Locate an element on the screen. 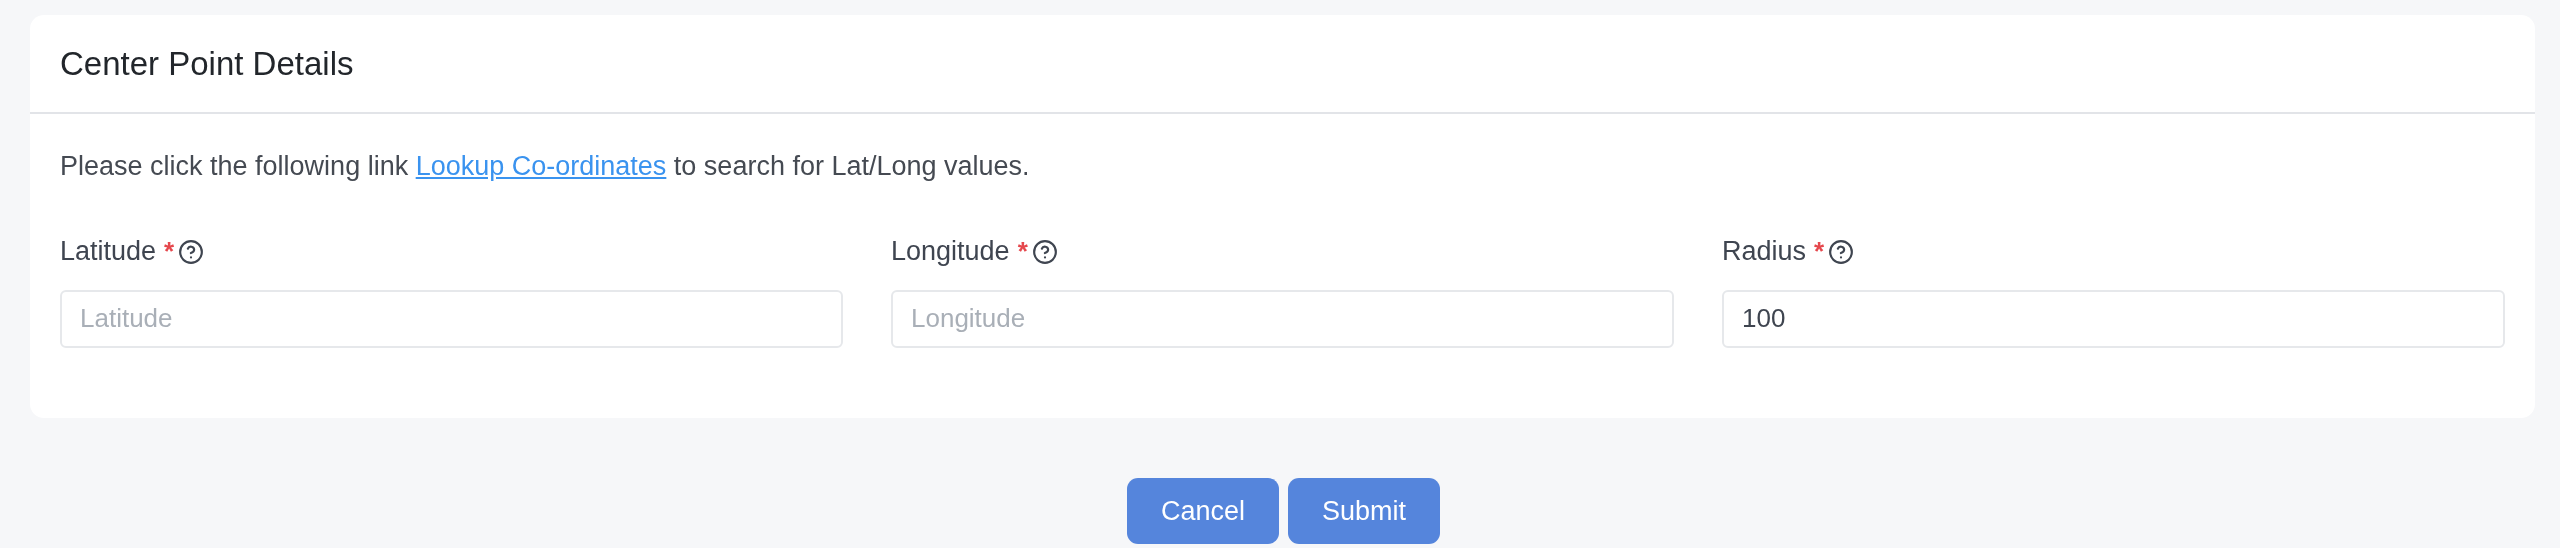  field-label: Radius is located at coordinates (1764, 252).